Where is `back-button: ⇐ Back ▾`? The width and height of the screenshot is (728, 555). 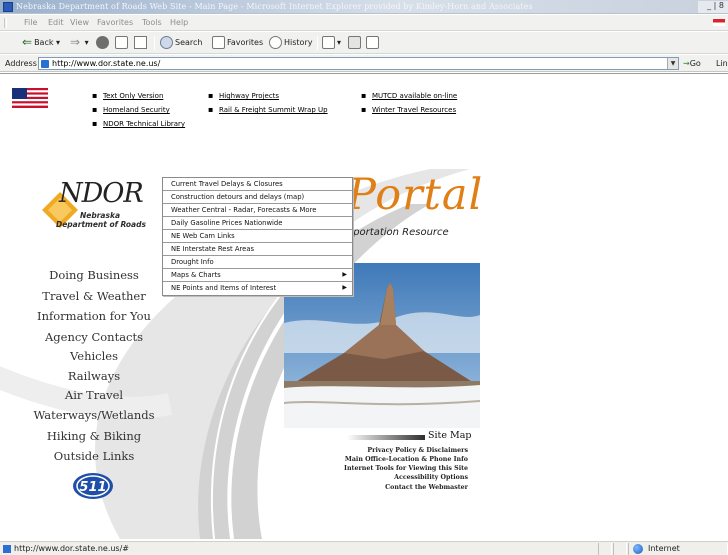 back-button: ⇐ Back ▾ is located at coordinates (41, 43).